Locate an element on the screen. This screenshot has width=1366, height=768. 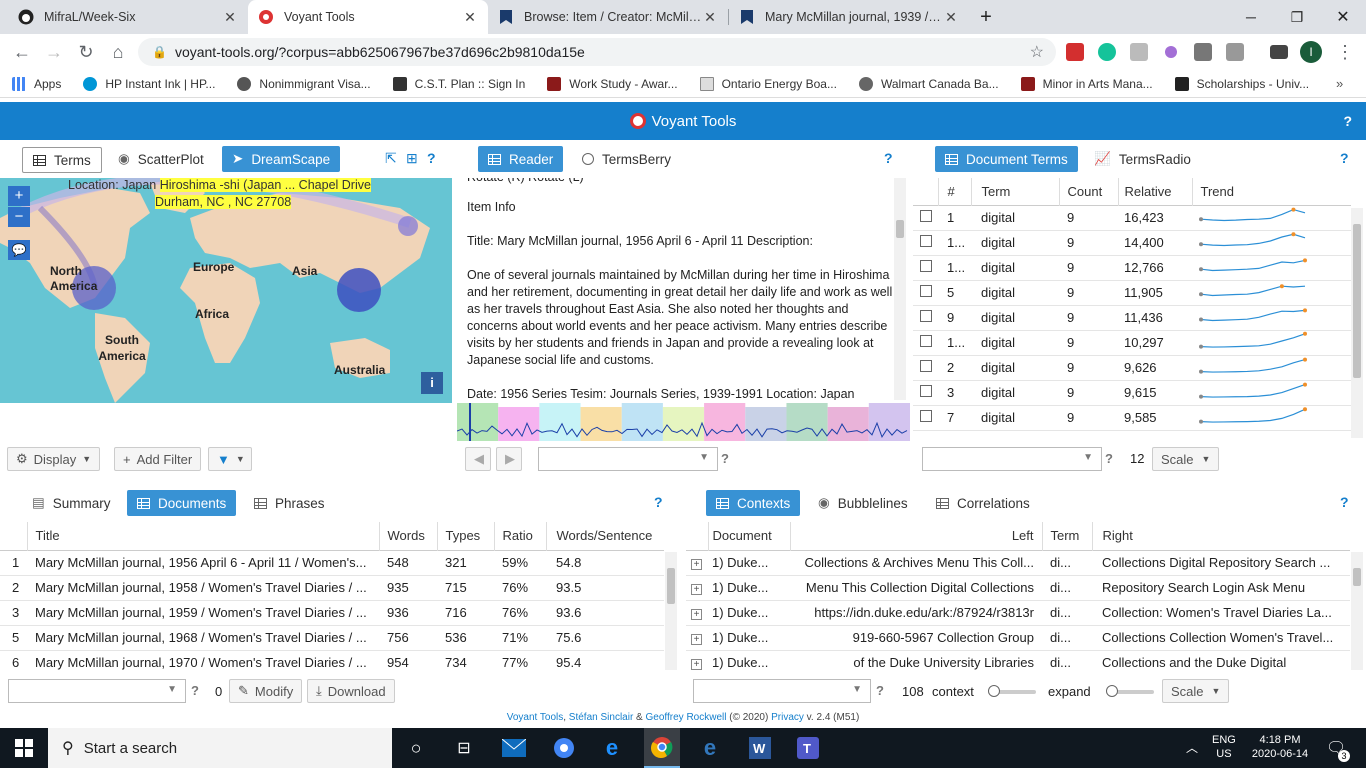
tab-documents: Documents is located at coordinates (182, 503).